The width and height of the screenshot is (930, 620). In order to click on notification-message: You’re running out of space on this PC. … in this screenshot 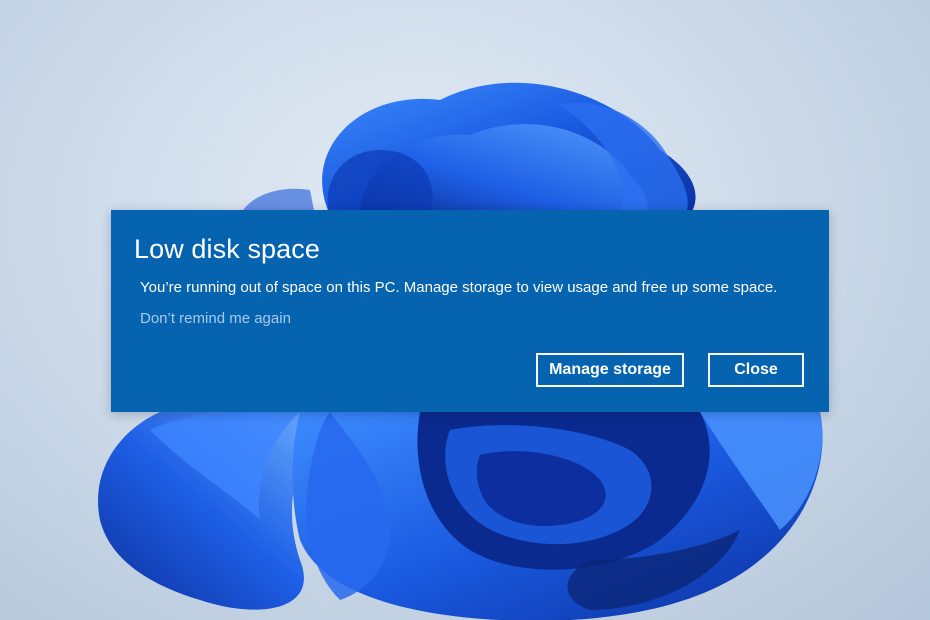, I will do `click(459, 287)`.